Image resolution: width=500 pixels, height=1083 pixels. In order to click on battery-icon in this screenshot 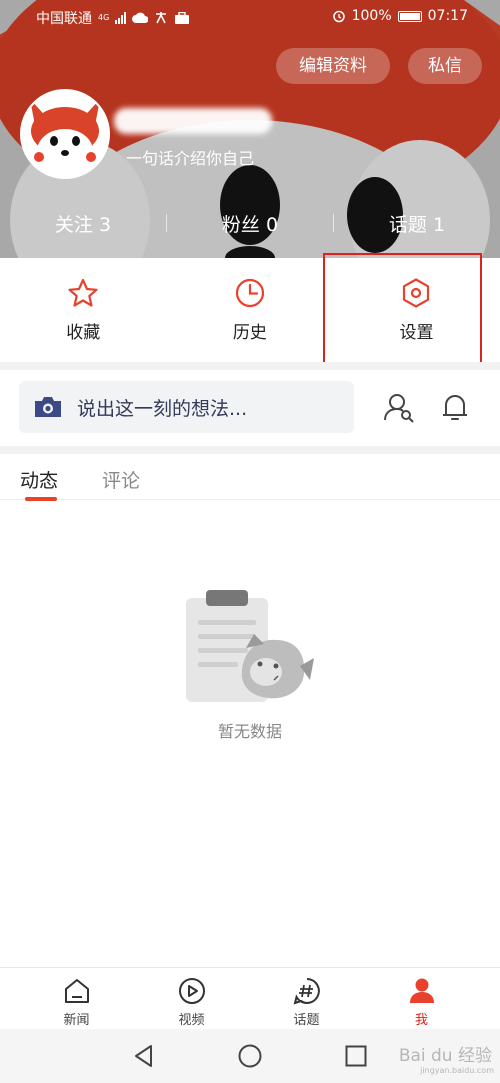, I will do `click(409, 16)`.